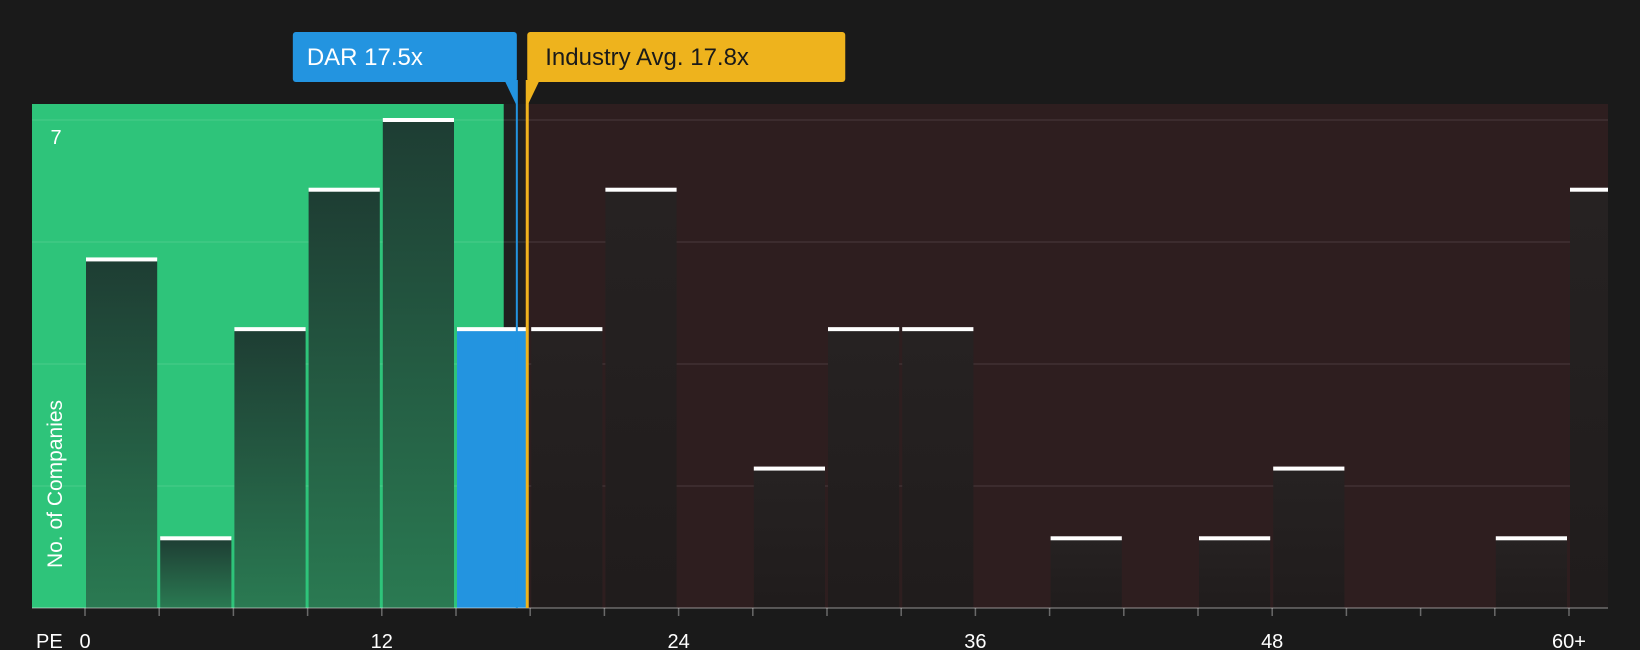  What do you see at coordinates (84, 640) in the screenshot?
I see `x-tick-label: 0` at bounding box center [84, 640].